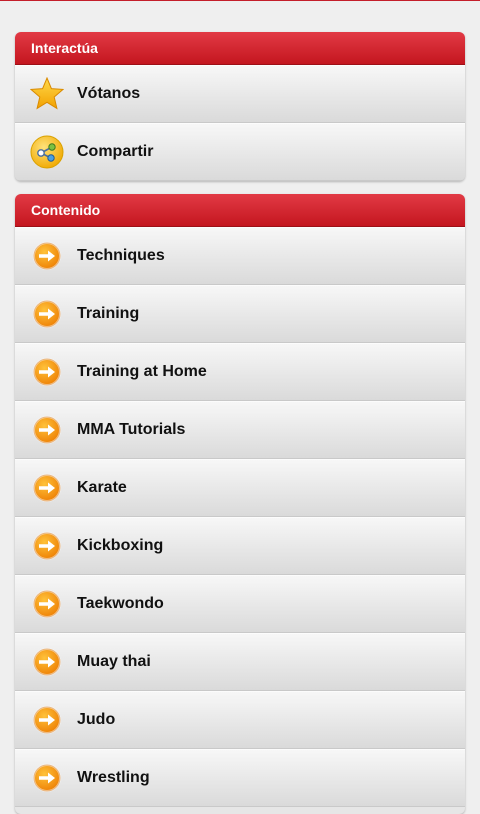 The height and width of the screenshot is (814, 480). What do you see at coordinates (240, 720) in the screenshot?
I see `content-item: Judo` at bounding box center [240, 720].